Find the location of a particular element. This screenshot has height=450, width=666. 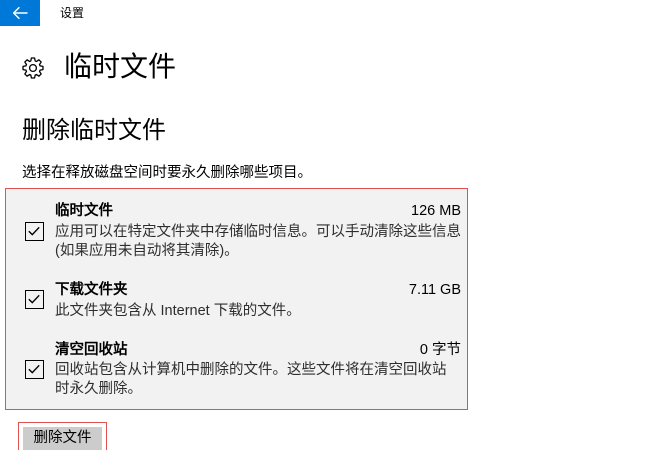

gear-icon is located at coordinates (33, 68).